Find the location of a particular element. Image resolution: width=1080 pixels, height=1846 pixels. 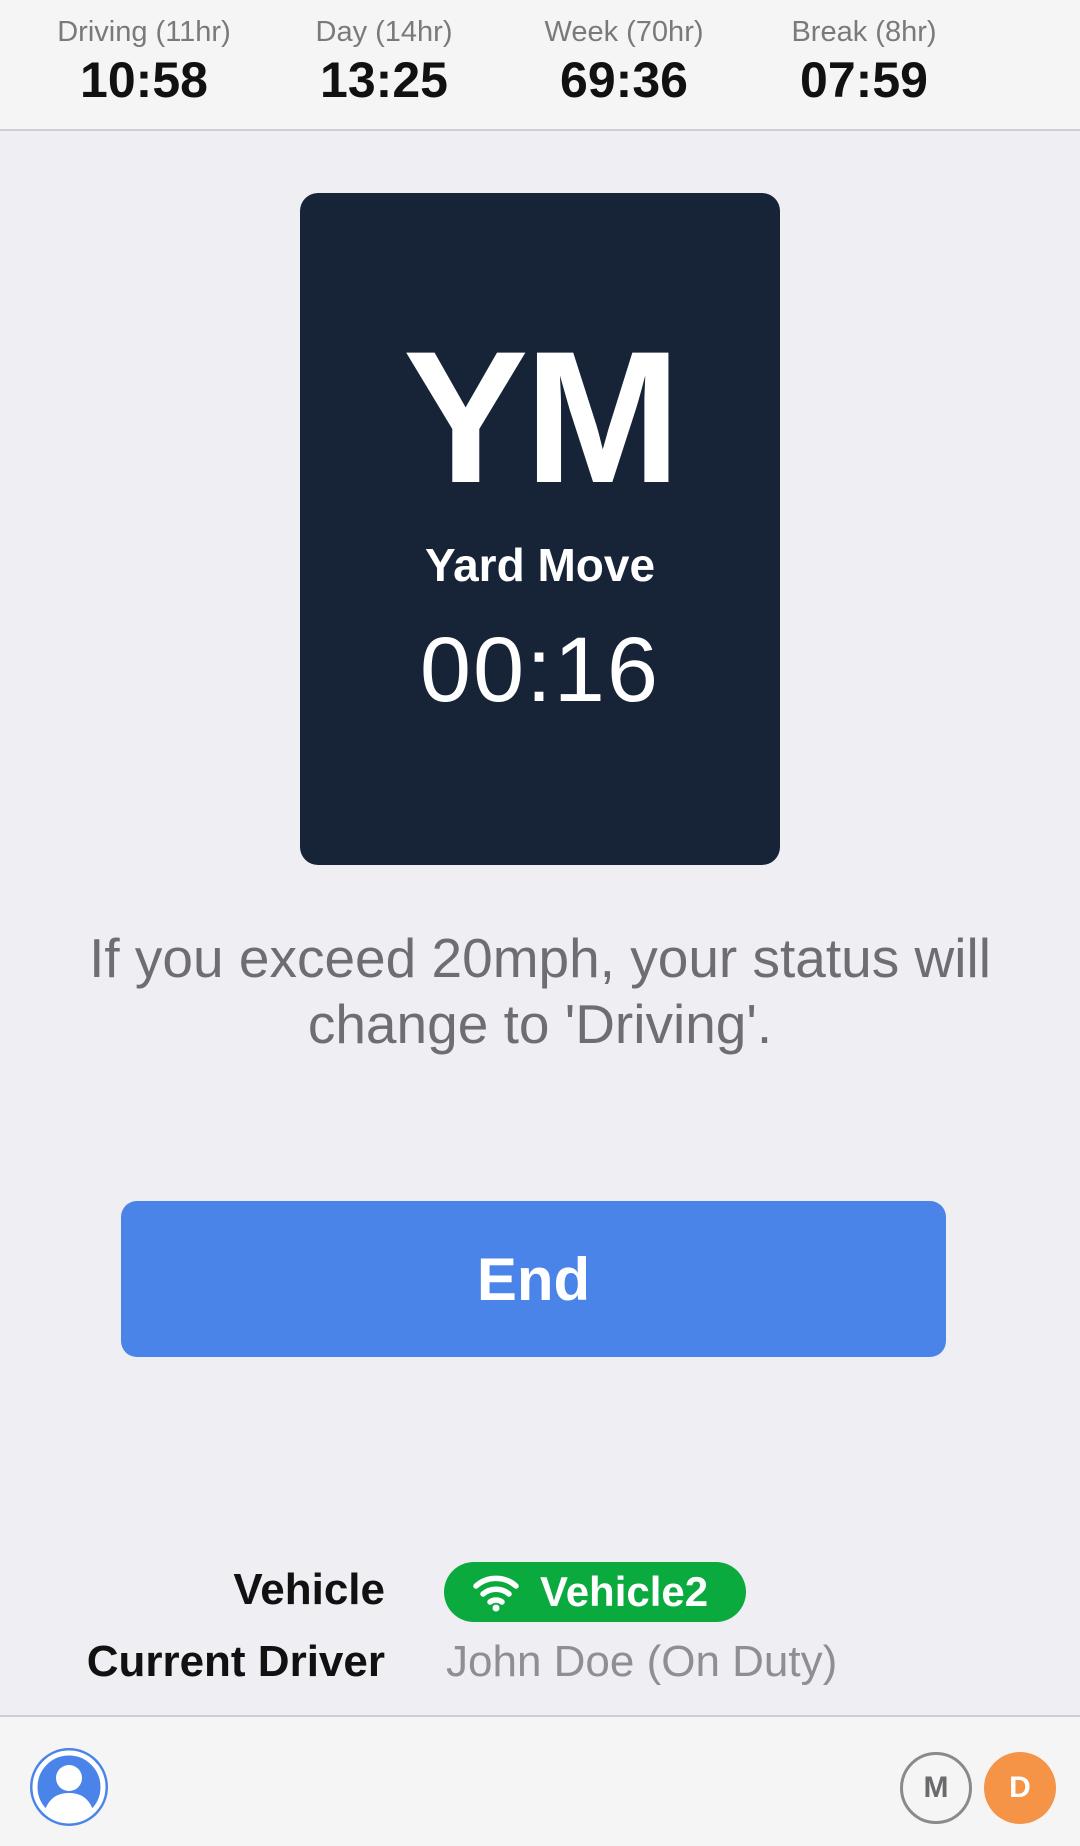

d-button: D is located at coordinates (1020, 1788).